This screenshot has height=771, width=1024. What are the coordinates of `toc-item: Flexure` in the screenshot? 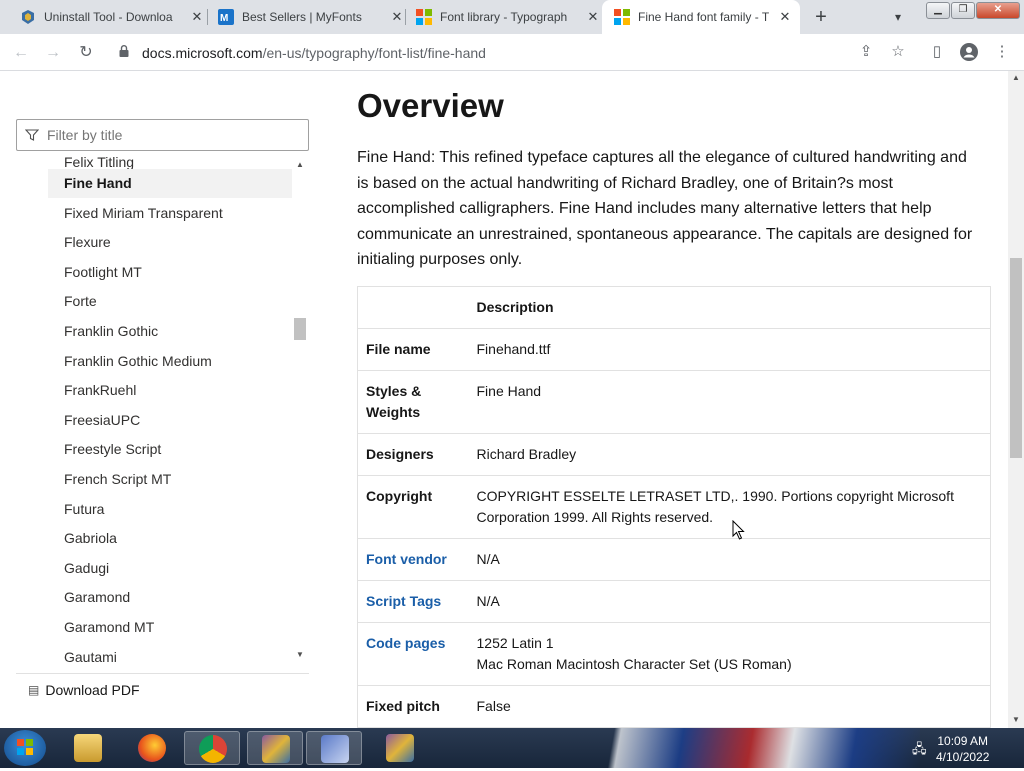 It's located at (87, 242).